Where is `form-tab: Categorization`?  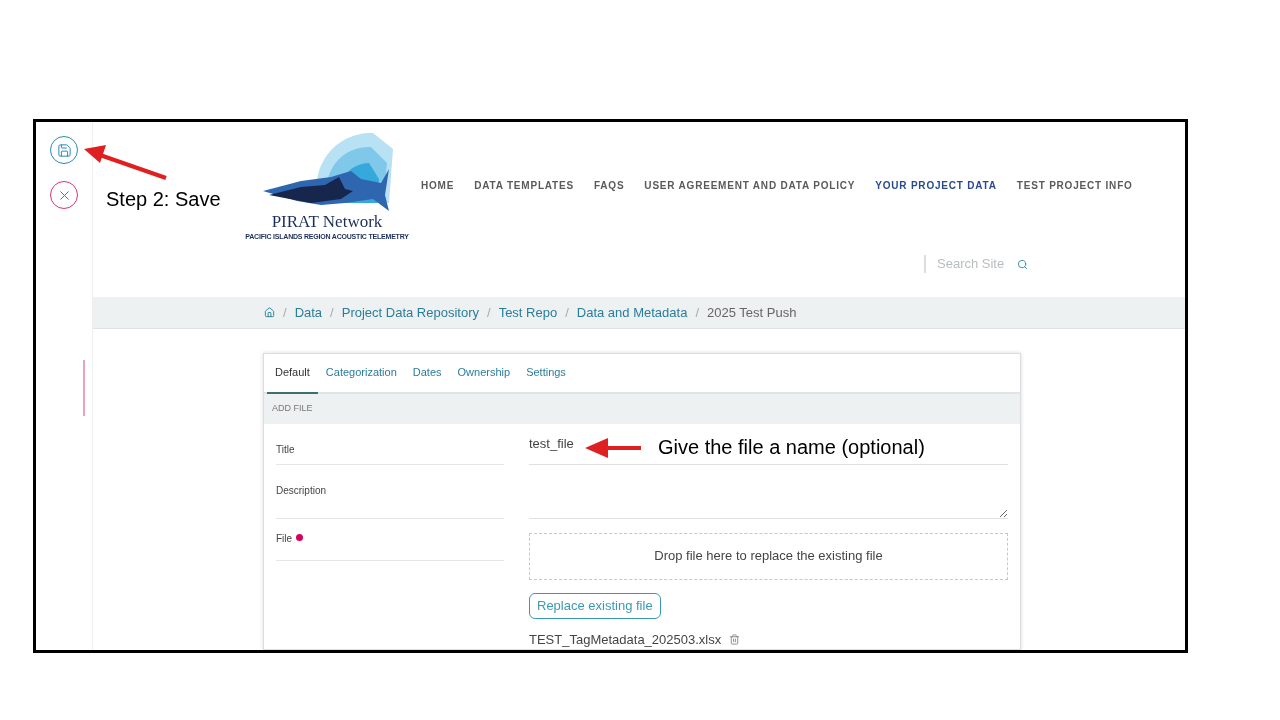 form-tab: Categorization is located at coordinates (361, 373).